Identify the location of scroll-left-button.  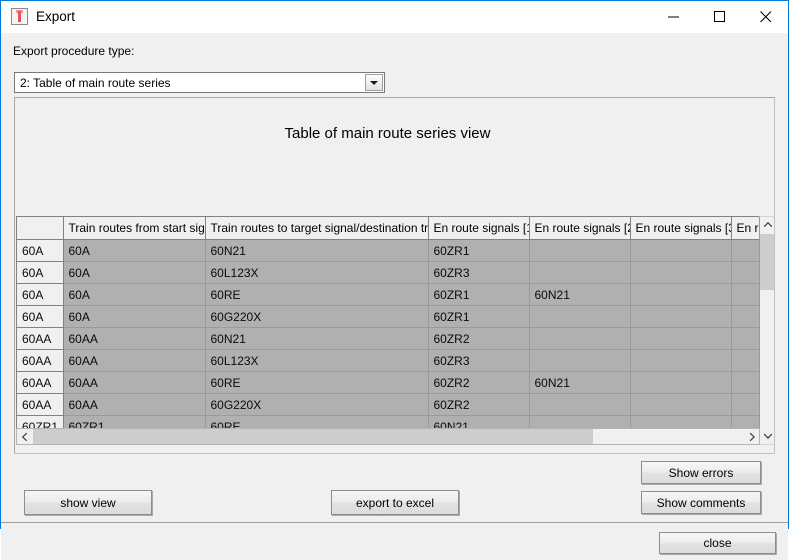
(24, 436).